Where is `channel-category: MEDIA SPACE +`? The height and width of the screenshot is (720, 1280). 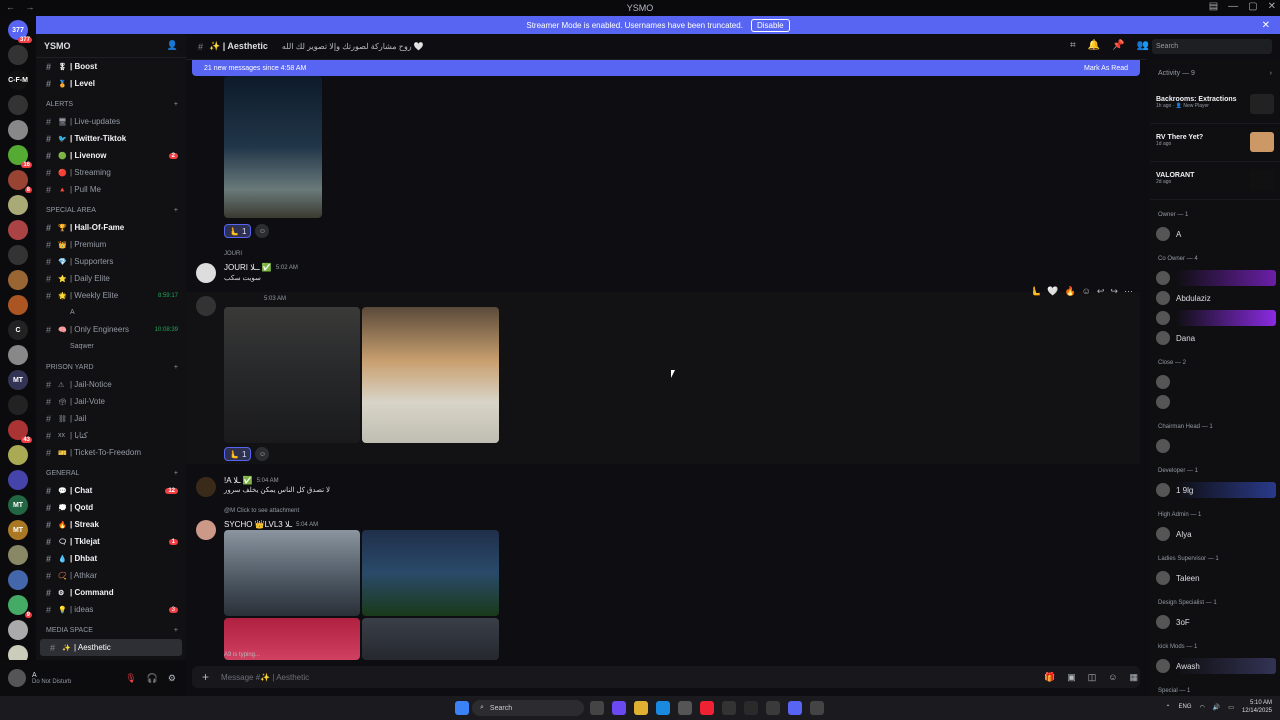 channel-category: MEDIA SPACE + is located at coordinates (111, 630).